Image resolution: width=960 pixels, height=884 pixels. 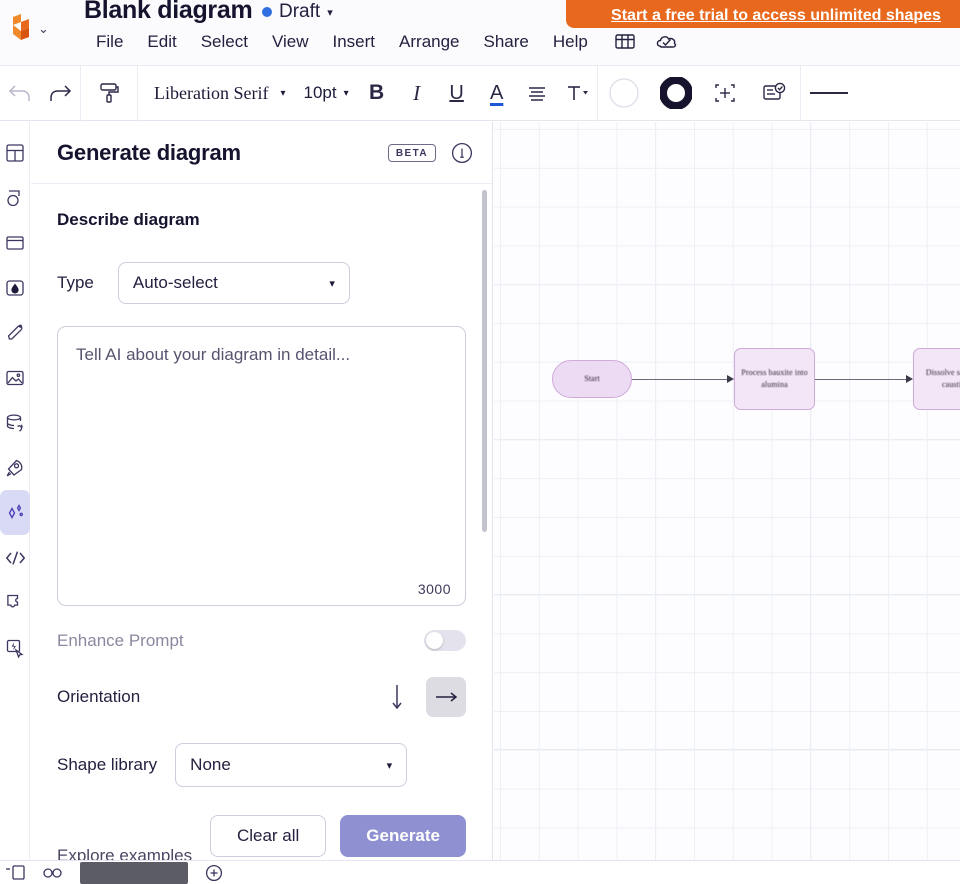 What do you see at coordinates (291, 765) in the screenshot?
I see `shape-library-select: None ▾` at bounding box center [291, 765].